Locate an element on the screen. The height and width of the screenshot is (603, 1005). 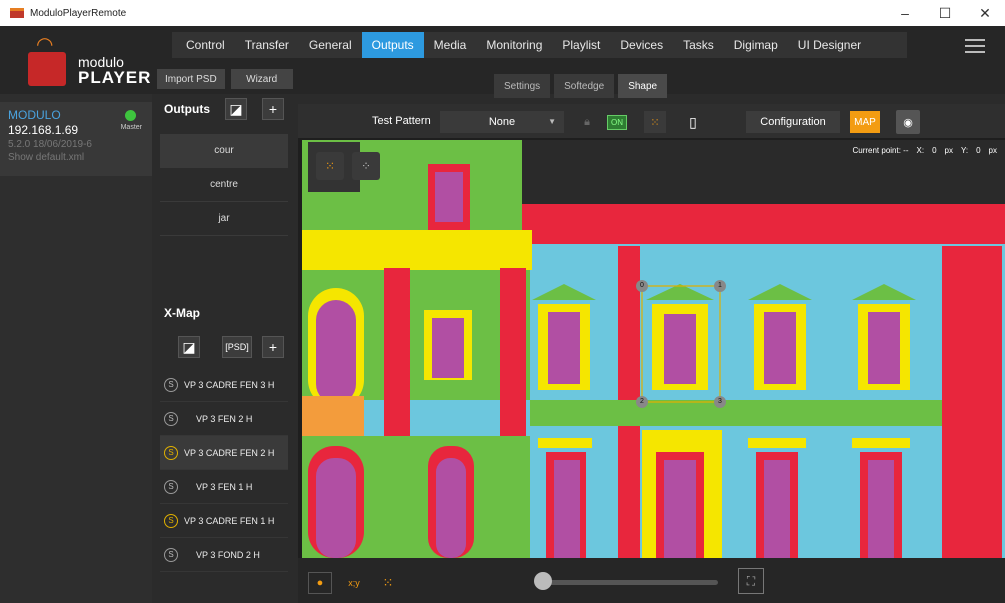
import-xmap-icon: ◪ is located at coordinates (189, 347).